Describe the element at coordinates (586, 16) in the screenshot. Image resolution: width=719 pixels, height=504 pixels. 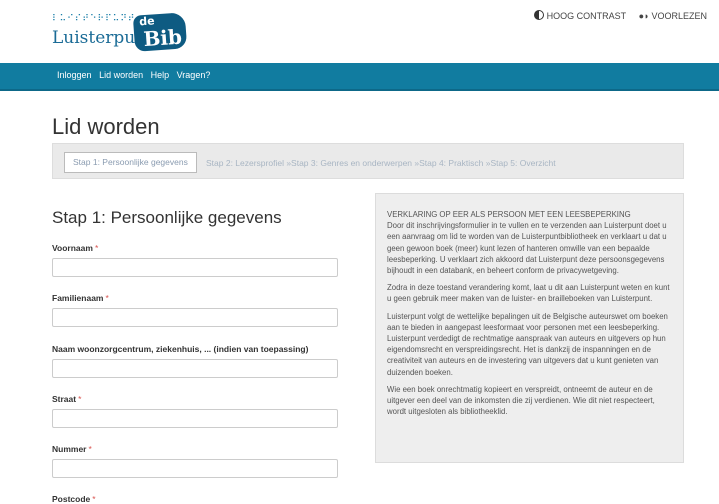
I see `high-contrast-label: HOOG CONTRAST` at that location.